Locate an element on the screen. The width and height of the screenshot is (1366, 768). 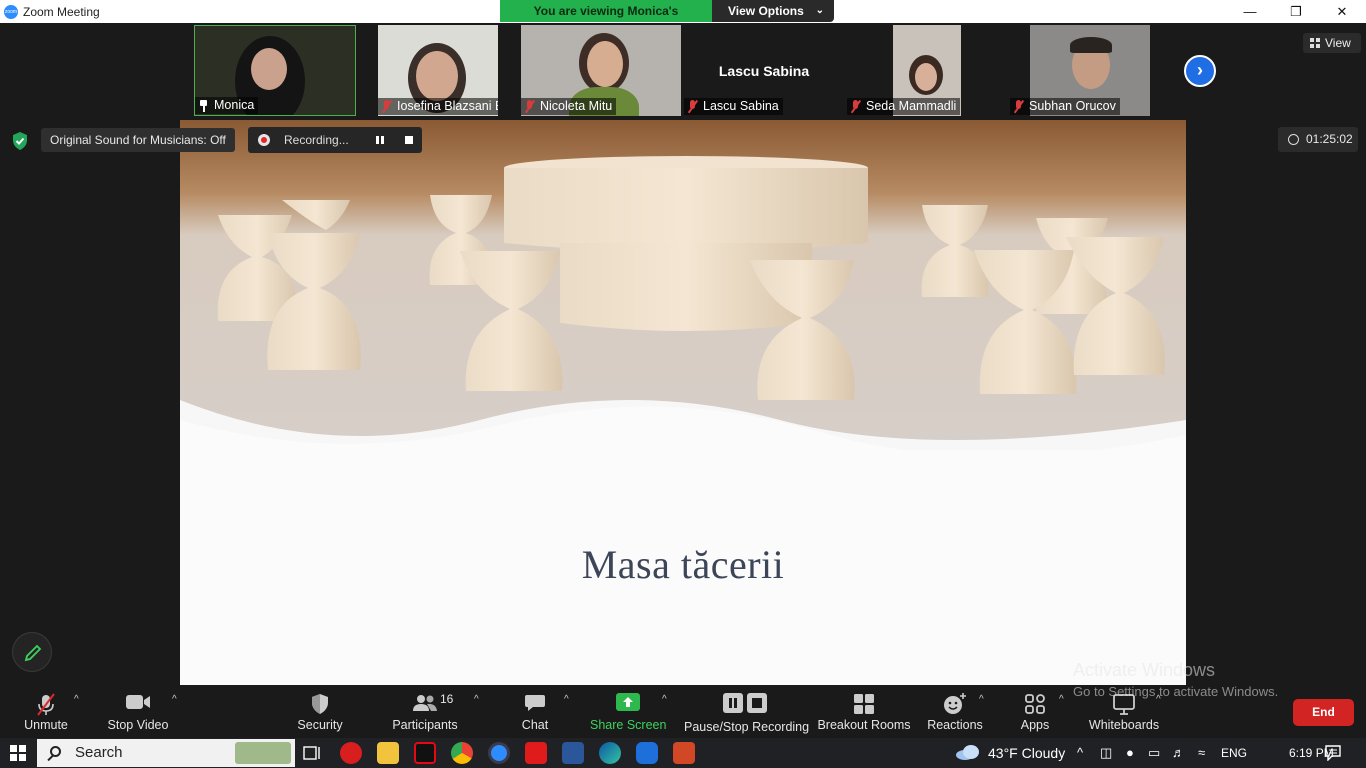
timer-value: 01:25:02 is located at coordinates (1329, 139).